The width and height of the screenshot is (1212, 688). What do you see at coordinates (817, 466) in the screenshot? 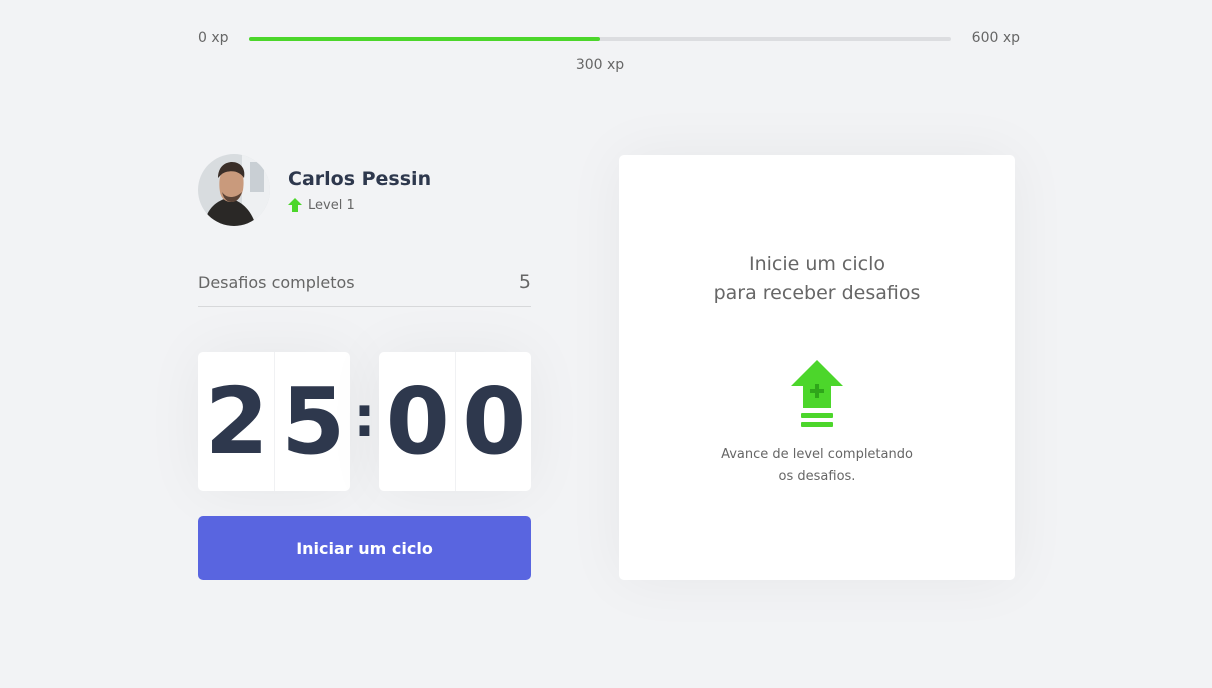
I see `challenge-box-description: Avance de level completando os desafios.` at bounding box center [817, 466].